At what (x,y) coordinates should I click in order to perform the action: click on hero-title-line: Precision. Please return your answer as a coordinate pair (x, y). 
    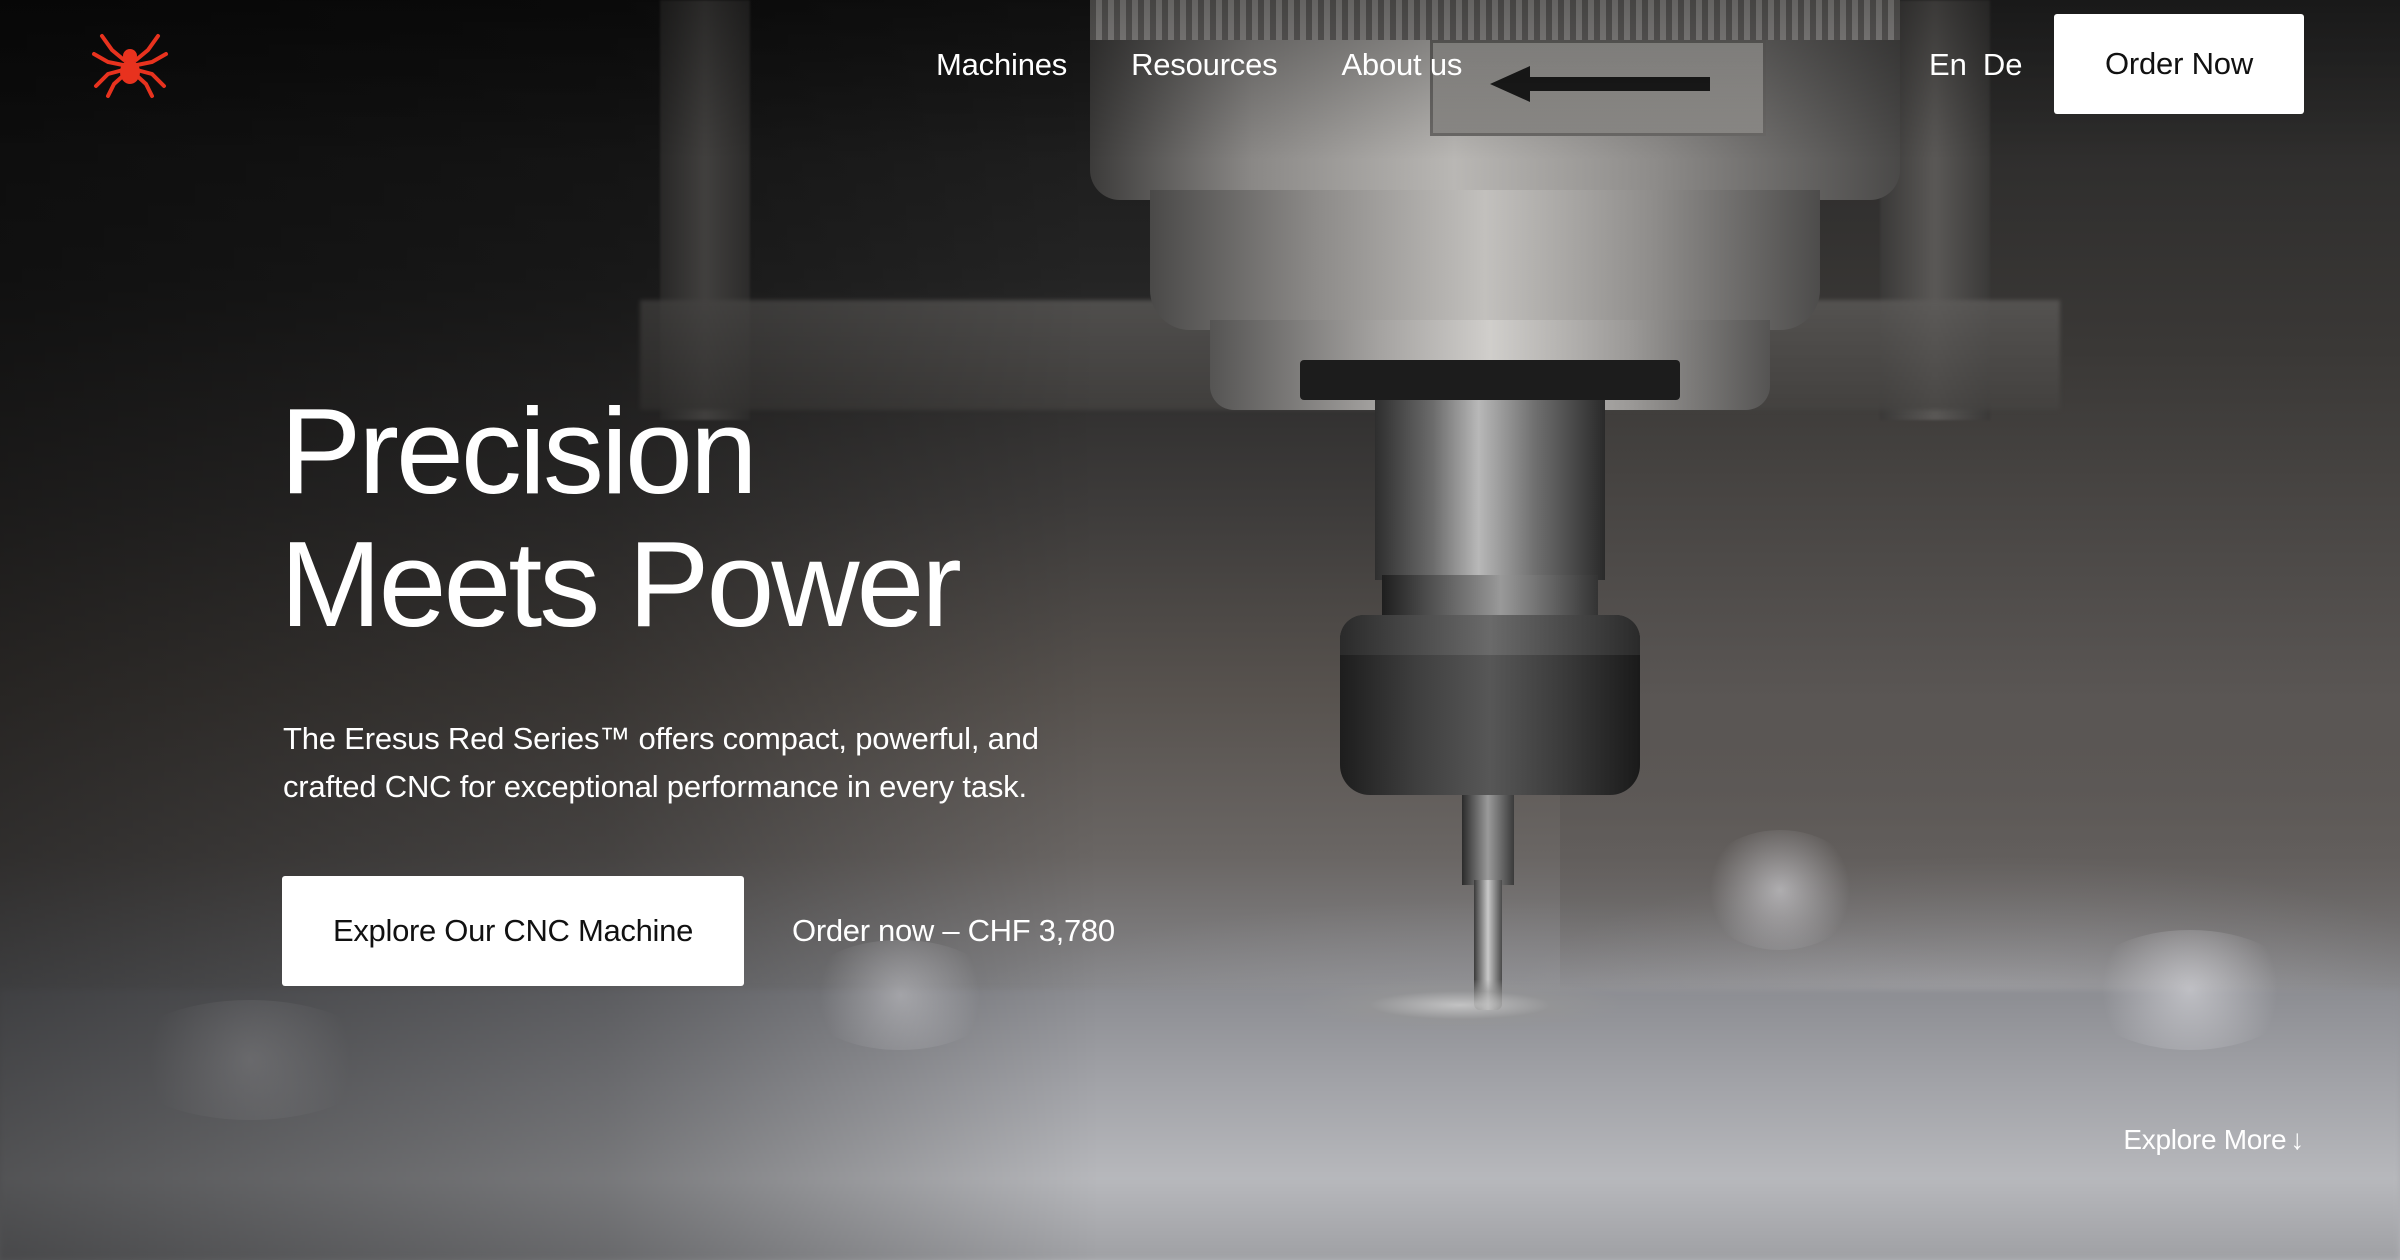
    Looking at the image, I should click on (519, 451).